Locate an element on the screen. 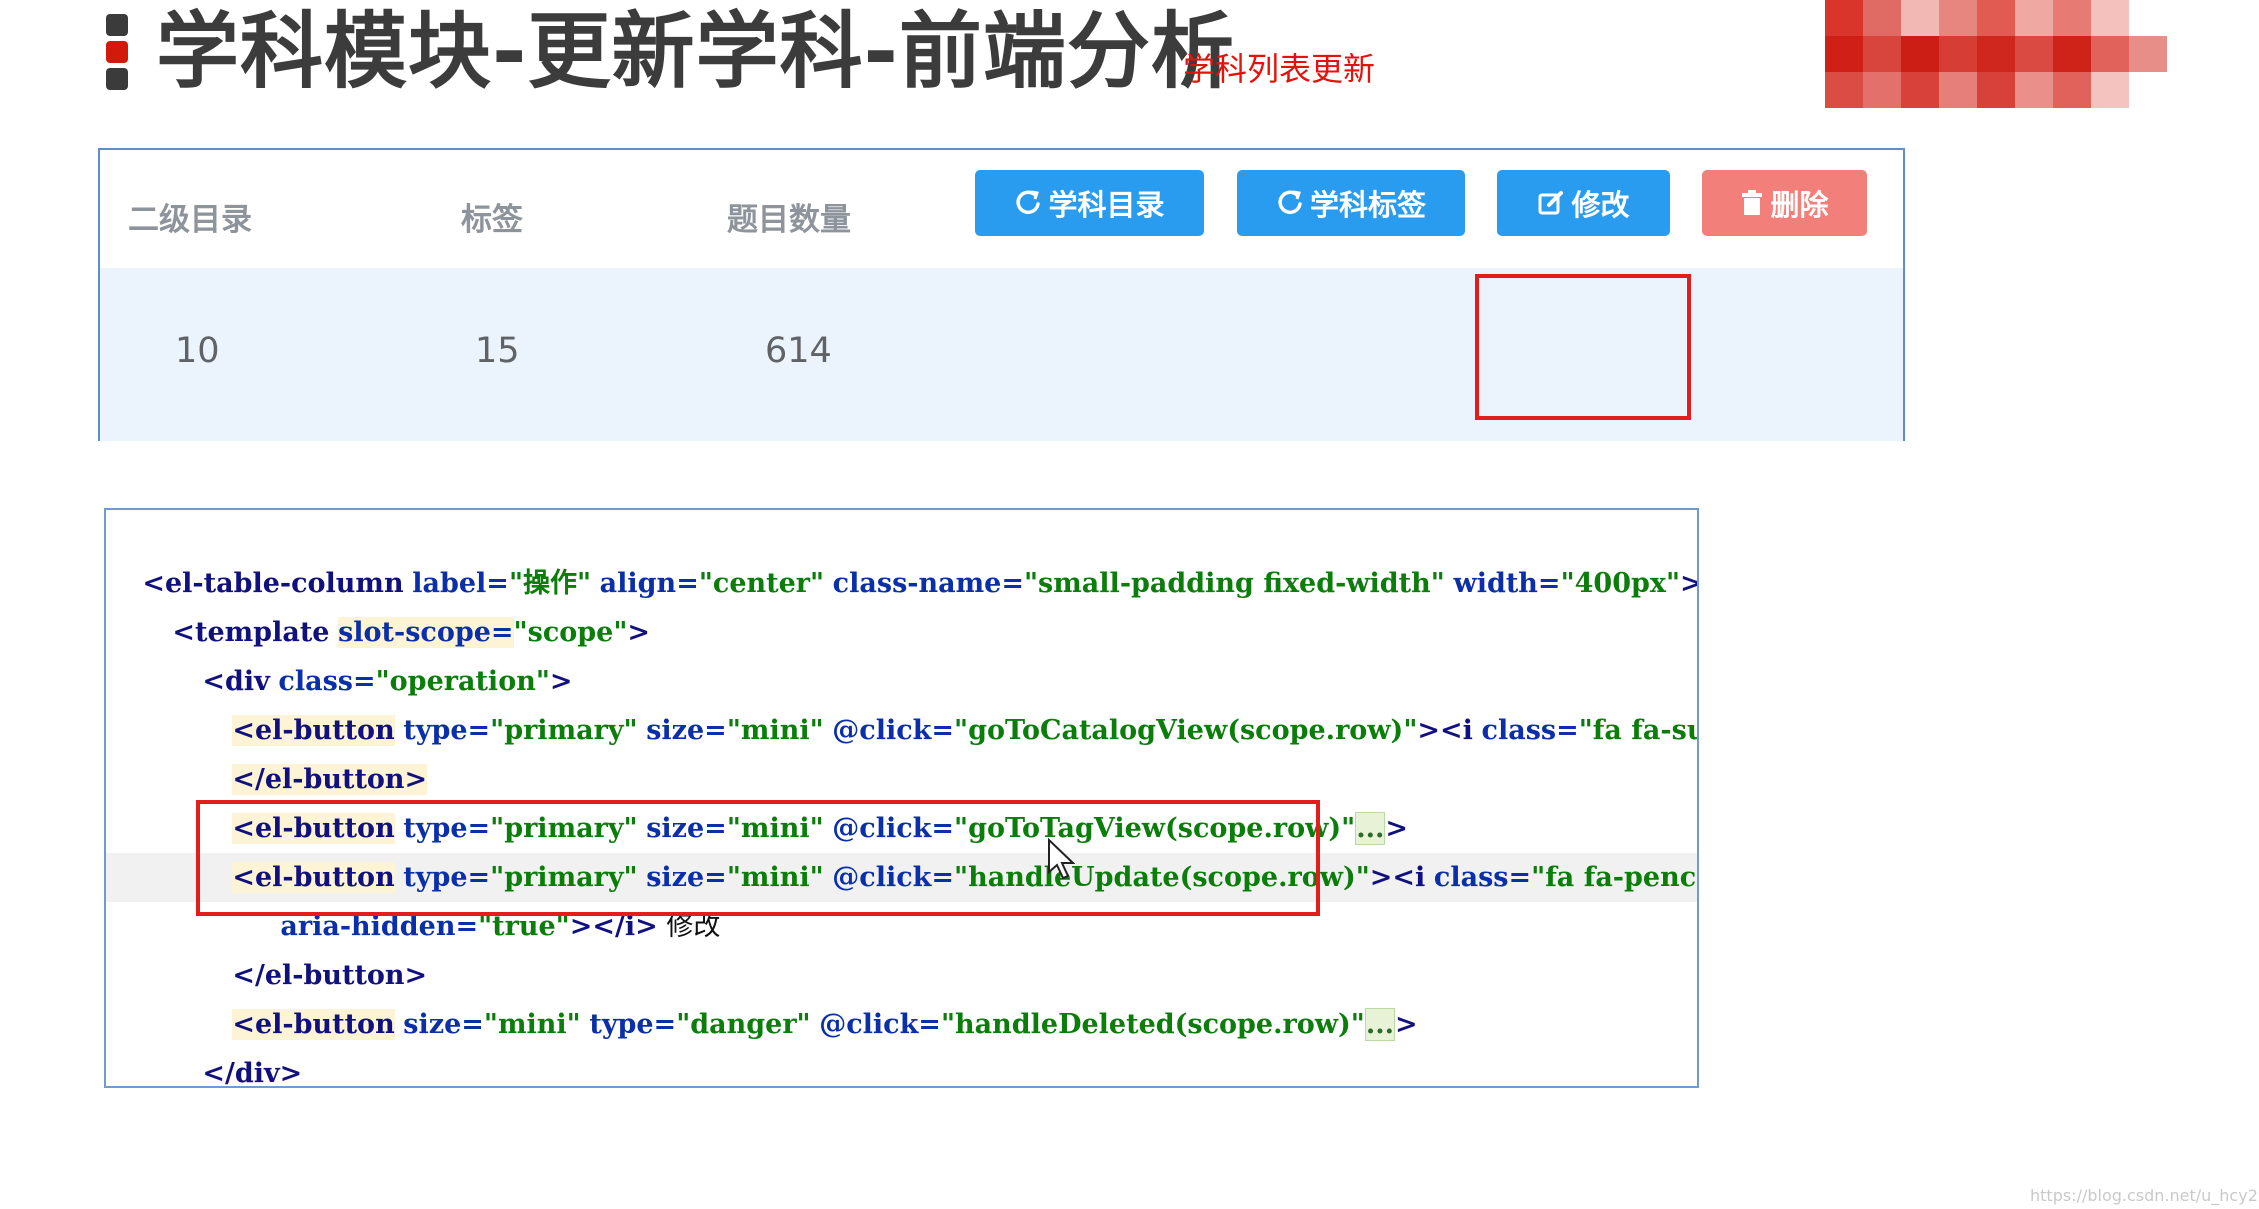 This screenshot has height=1209, width=2259. slide-title: 学科模块-更新学科-前端分析 is located at coordinates (695, 51).